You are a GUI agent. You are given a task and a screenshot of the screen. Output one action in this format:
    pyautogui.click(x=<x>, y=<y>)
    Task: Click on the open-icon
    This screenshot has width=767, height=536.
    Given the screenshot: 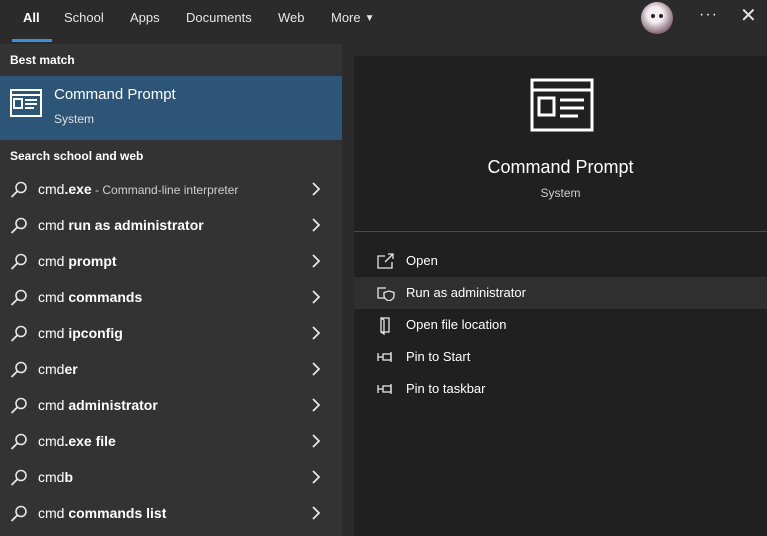 What is the action you would take?
    pyautogui.click(x=385, y=261)
    